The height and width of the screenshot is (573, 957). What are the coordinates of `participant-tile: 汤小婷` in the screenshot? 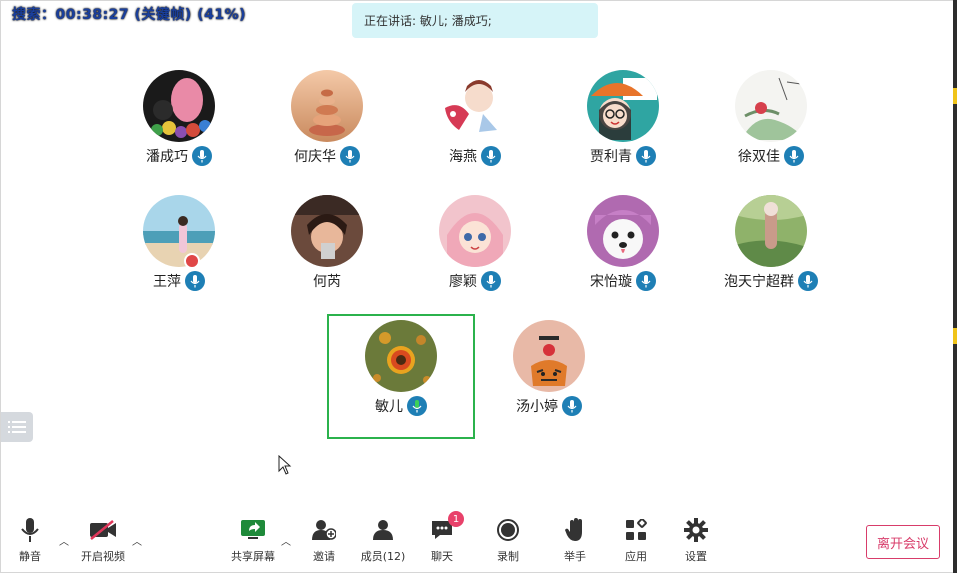 It's located at (549, 378).